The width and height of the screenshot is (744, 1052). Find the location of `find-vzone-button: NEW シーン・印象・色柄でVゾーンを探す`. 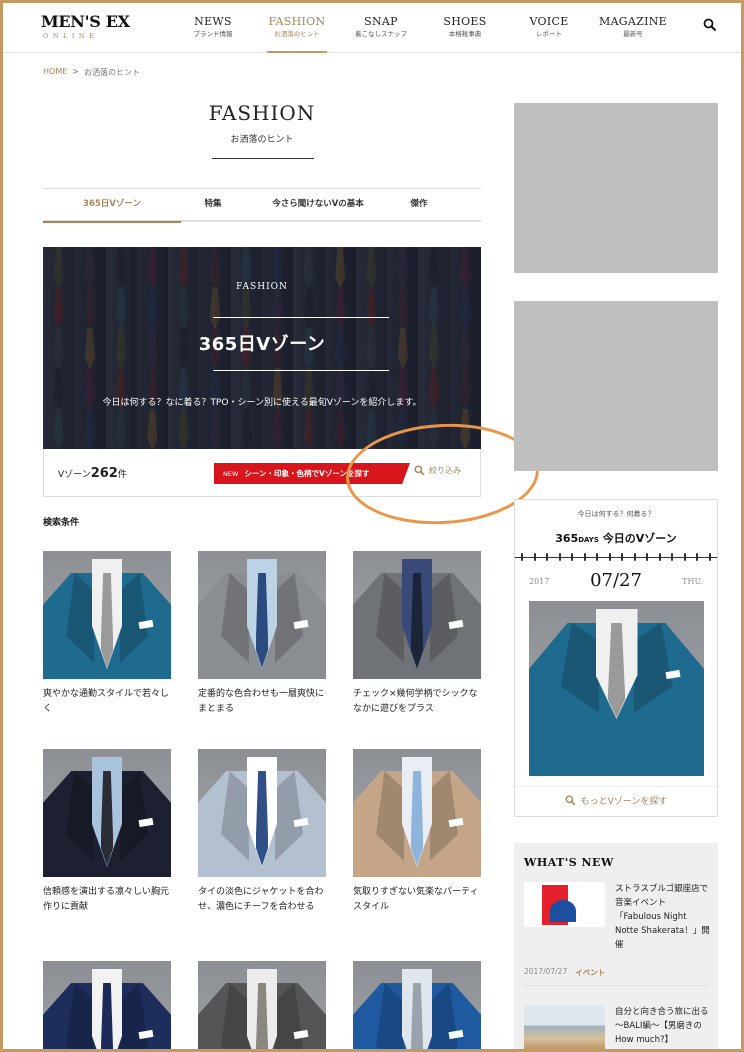

find-vzone-button: NEW シーン・印象・色柄でVゾーンを探す is located at coordinates (312, 473).